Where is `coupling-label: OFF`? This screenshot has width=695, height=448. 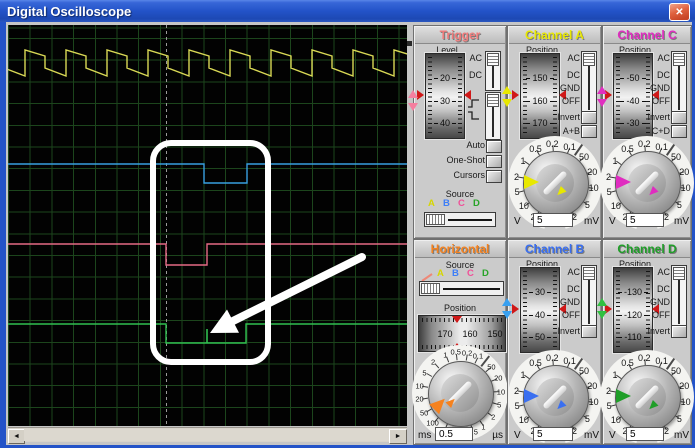 coupling-label: OFF is located at coordinates (661, 315).